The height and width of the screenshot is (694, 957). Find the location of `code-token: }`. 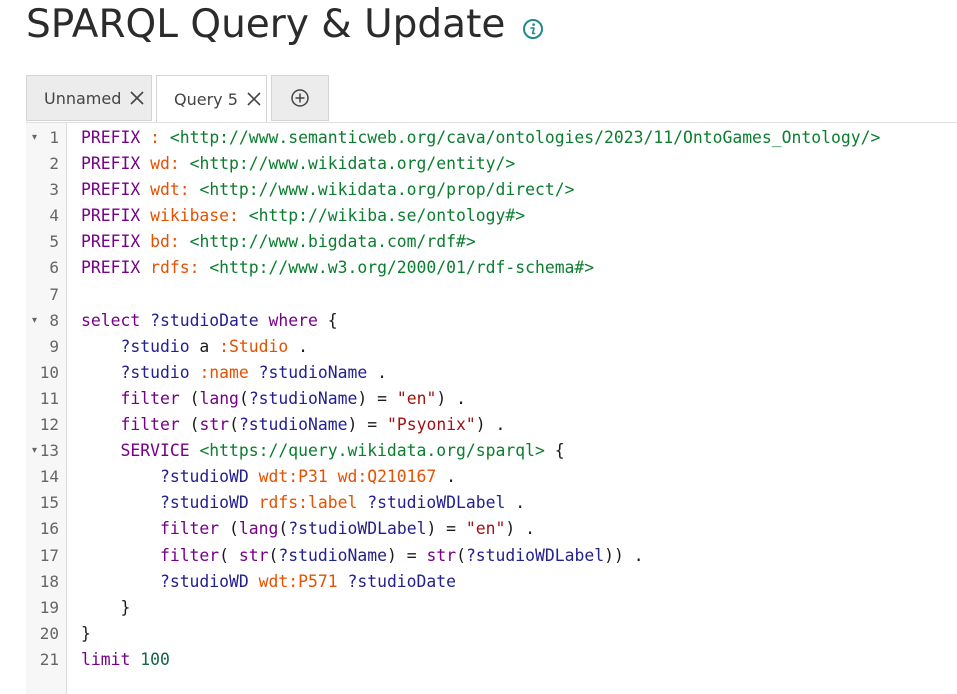

code-token: } is located at coordinates (106, 607).